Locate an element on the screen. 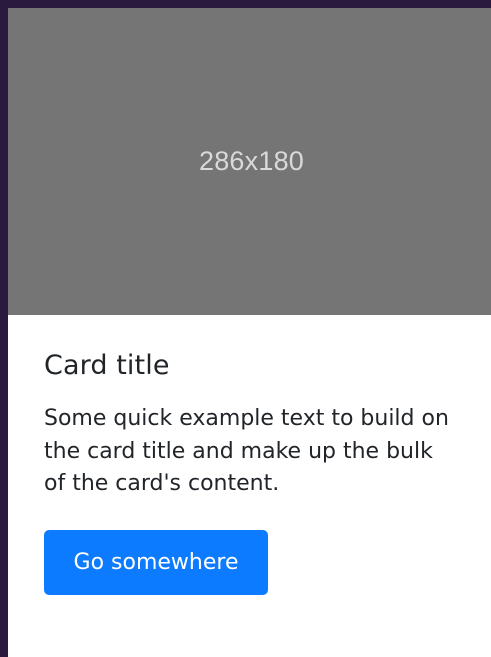 The width and height of the screenshot is (491, 657). image-placeholder-label: 286x180 is located at coordinates (251, 161).